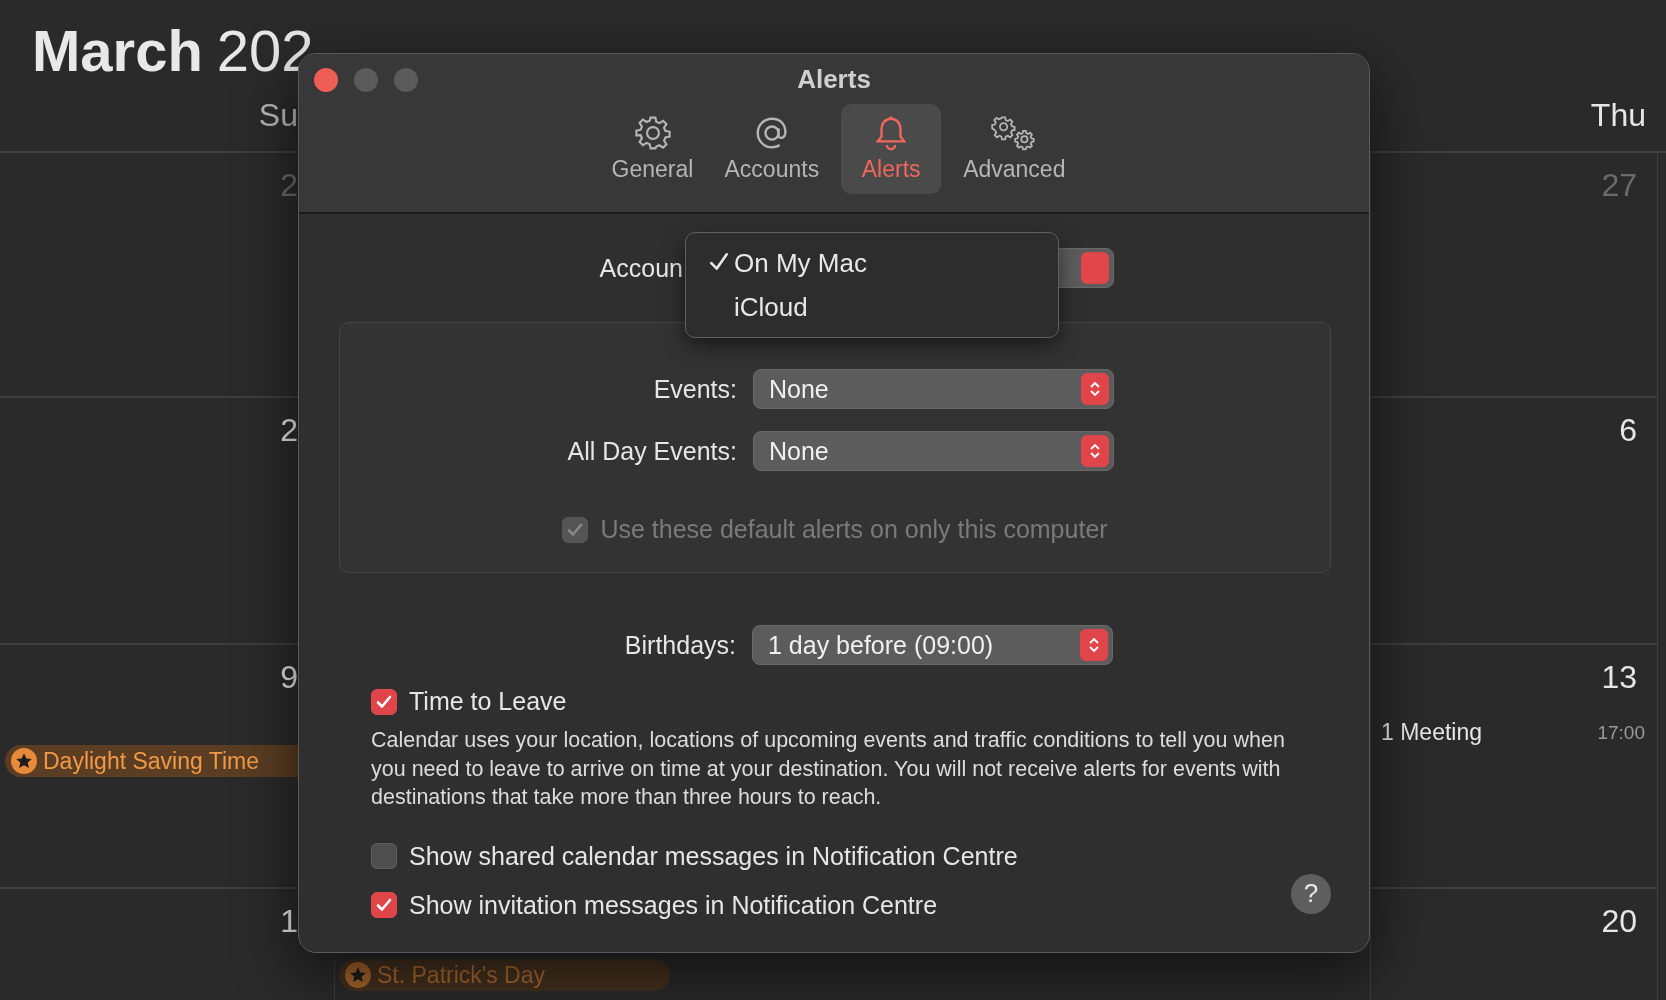 Image resolution: width=1666 pixels, height=1000 pixels. Describe the element at coordinates (1628, 431) in the screenshot. I see `day-number: 6` at that location.